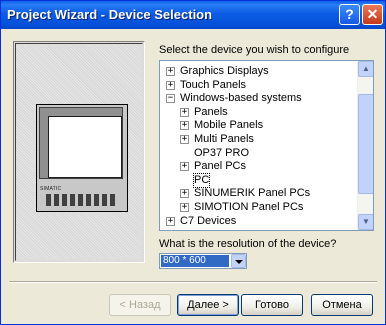 This screenshot has height=325, width=386. I want to click on tree-node: OP37 PRO, so click(258, 153).